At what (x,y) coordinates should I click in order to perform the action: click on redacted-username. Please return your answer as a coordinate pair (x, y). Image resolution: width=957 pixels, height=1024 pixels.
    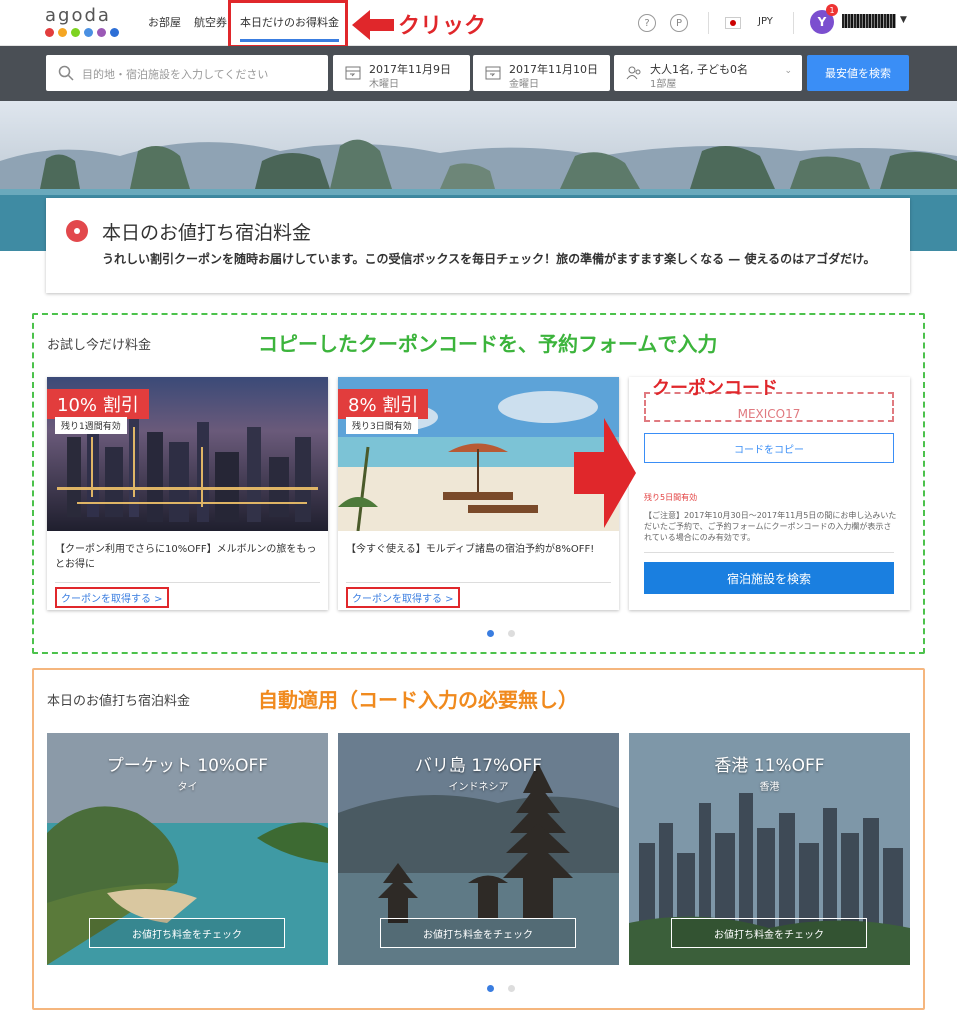
    Looking at the image, I should click on (869, 21).